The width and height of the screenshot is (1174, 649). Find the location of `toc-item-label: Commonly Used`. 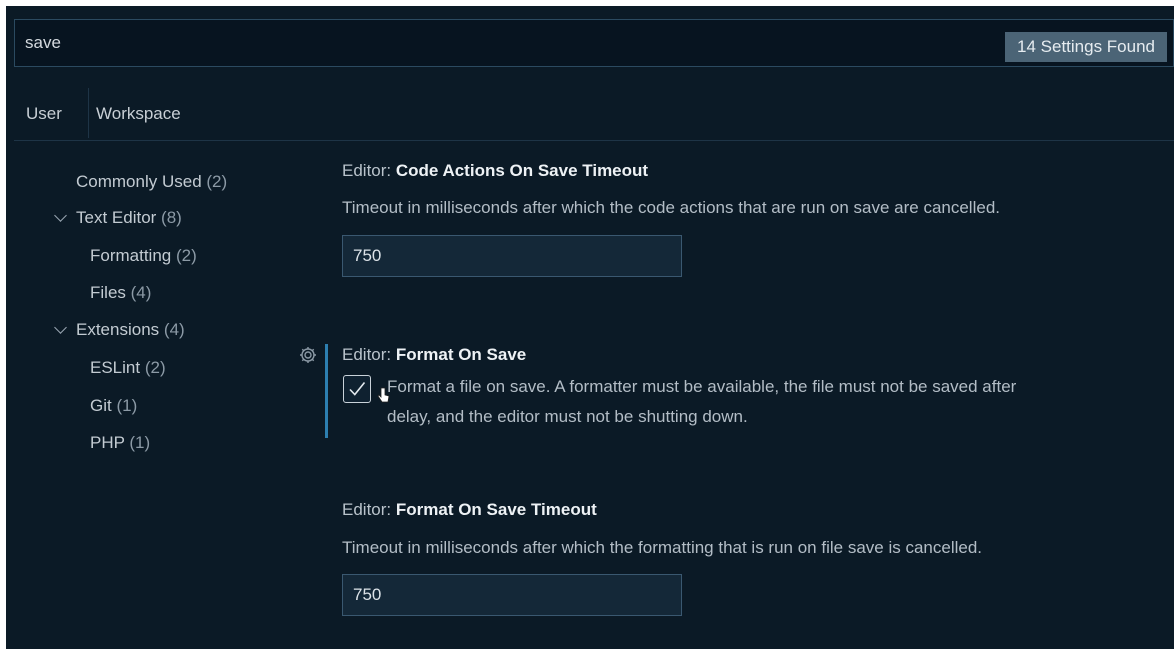

toc-item-label: Commonly Used is located at coordinates (139, 181).